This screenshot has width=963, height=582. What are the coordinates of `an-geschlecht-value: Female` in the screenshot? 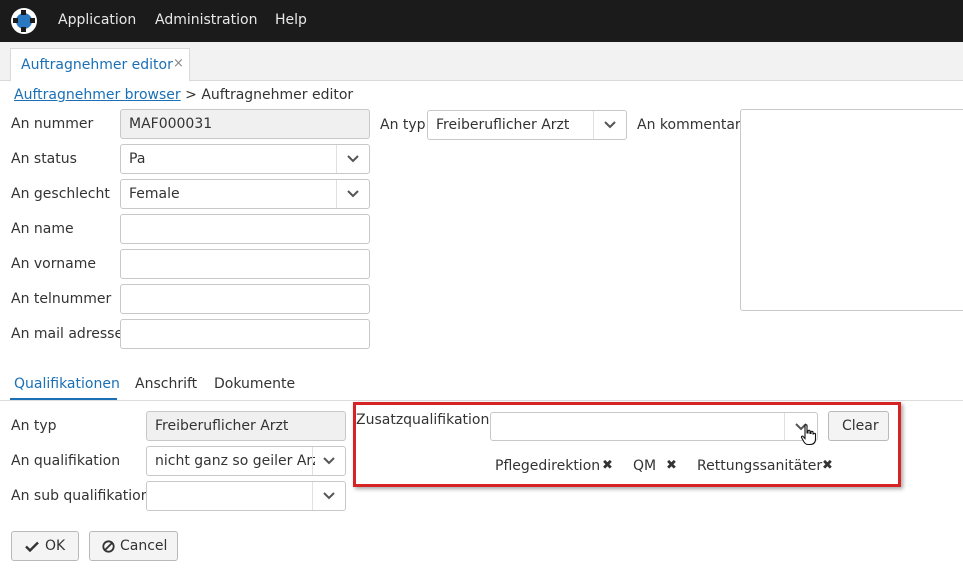 It's located at (154, 194).